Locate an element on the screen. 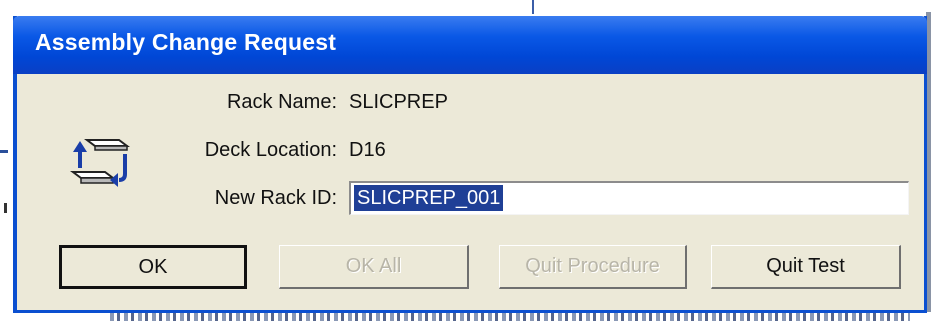  deck-location-value: D16 is located at coordinates (367, 150).